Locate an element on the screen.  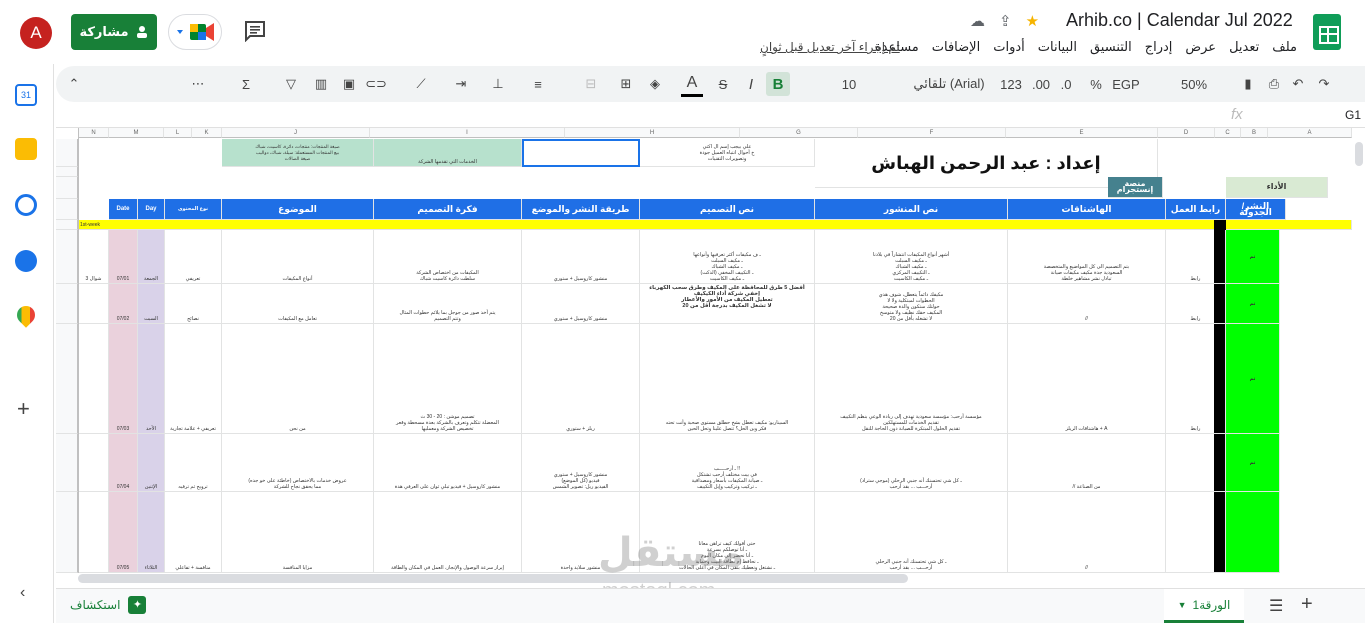
vertical-align-icon: ⊥ is located at coordinates (498, 84).